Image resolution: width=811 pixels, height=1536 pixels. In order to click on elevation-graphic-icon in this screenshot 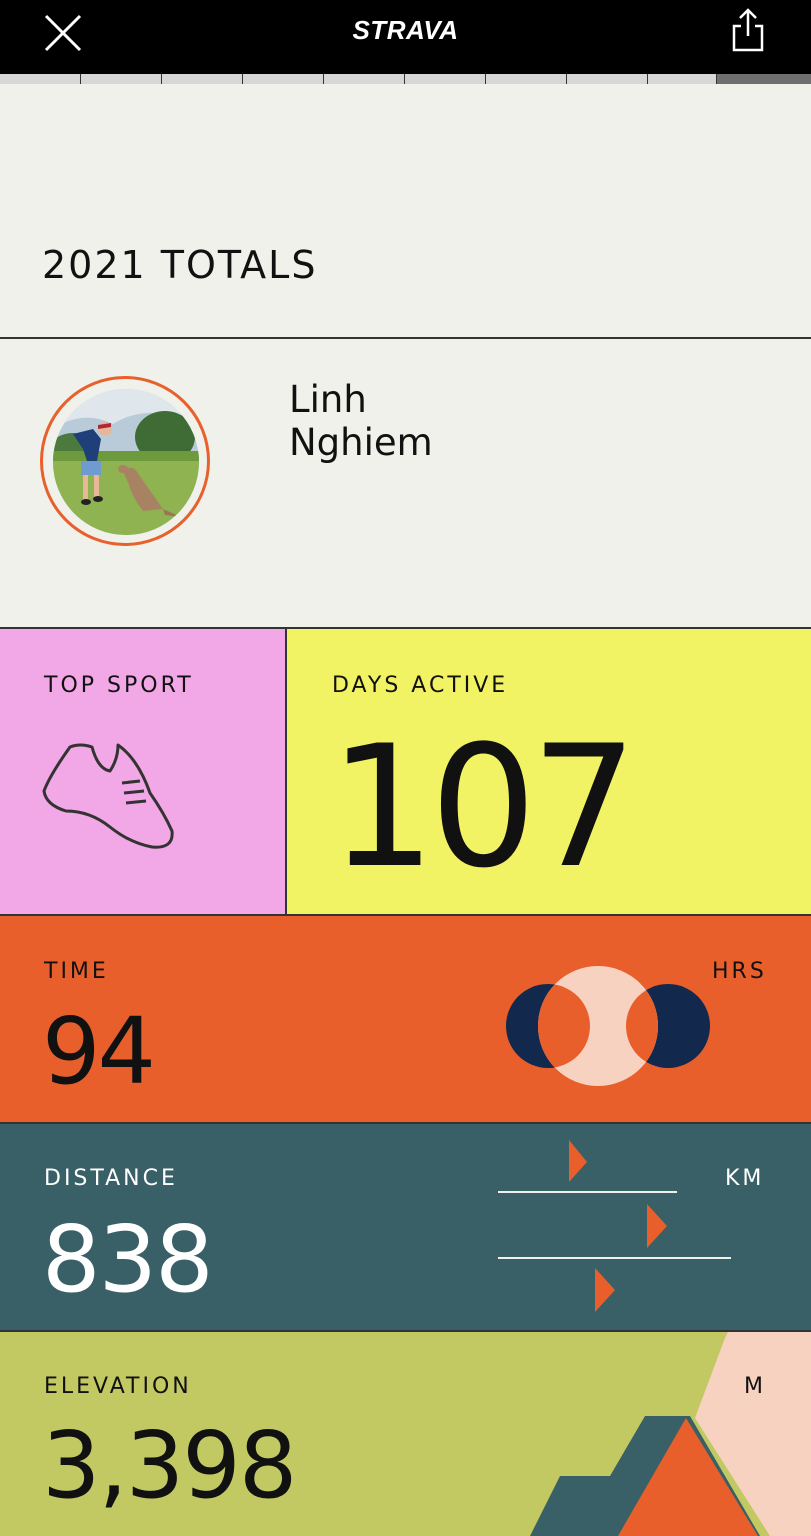, I will do `click(670, 1434)`.